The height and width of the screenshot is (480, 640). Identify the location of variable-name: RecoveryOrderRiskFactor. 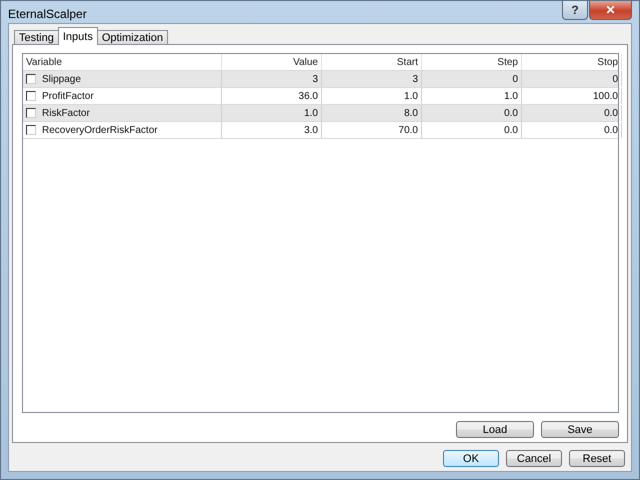
(100, 130).